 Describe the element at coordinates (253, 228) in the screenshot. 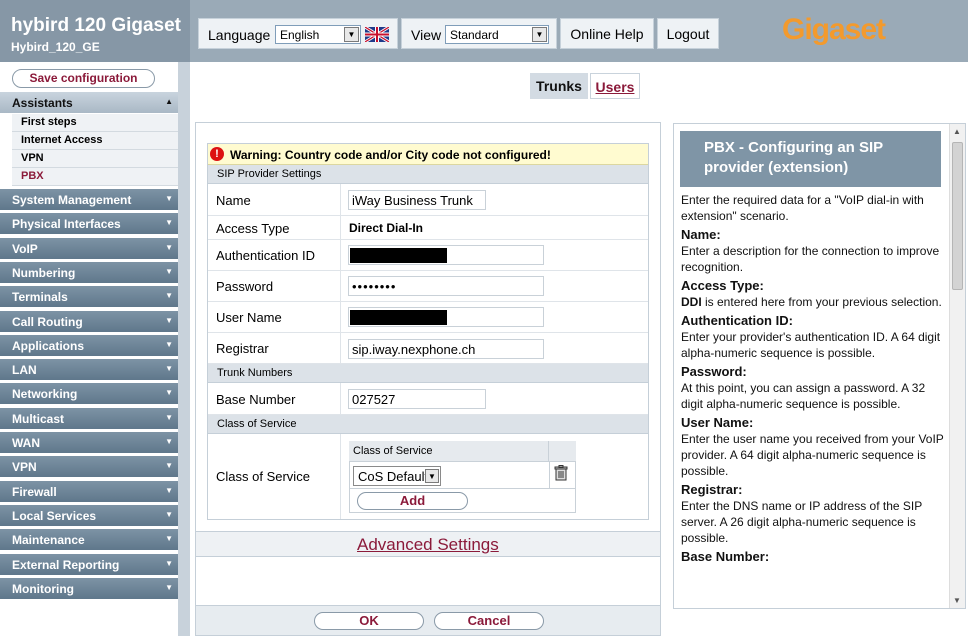

I see `access-type-label: Access Type` at that location.